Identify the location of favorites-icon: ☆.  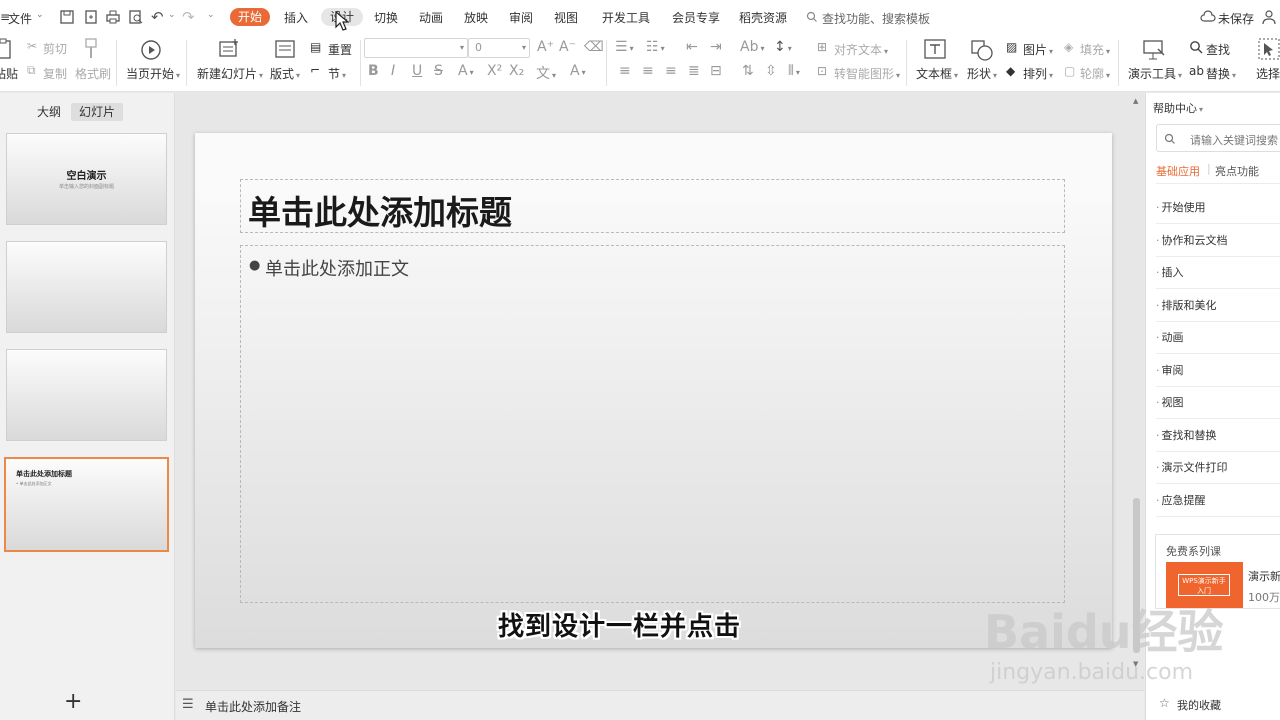
(1164, 703).